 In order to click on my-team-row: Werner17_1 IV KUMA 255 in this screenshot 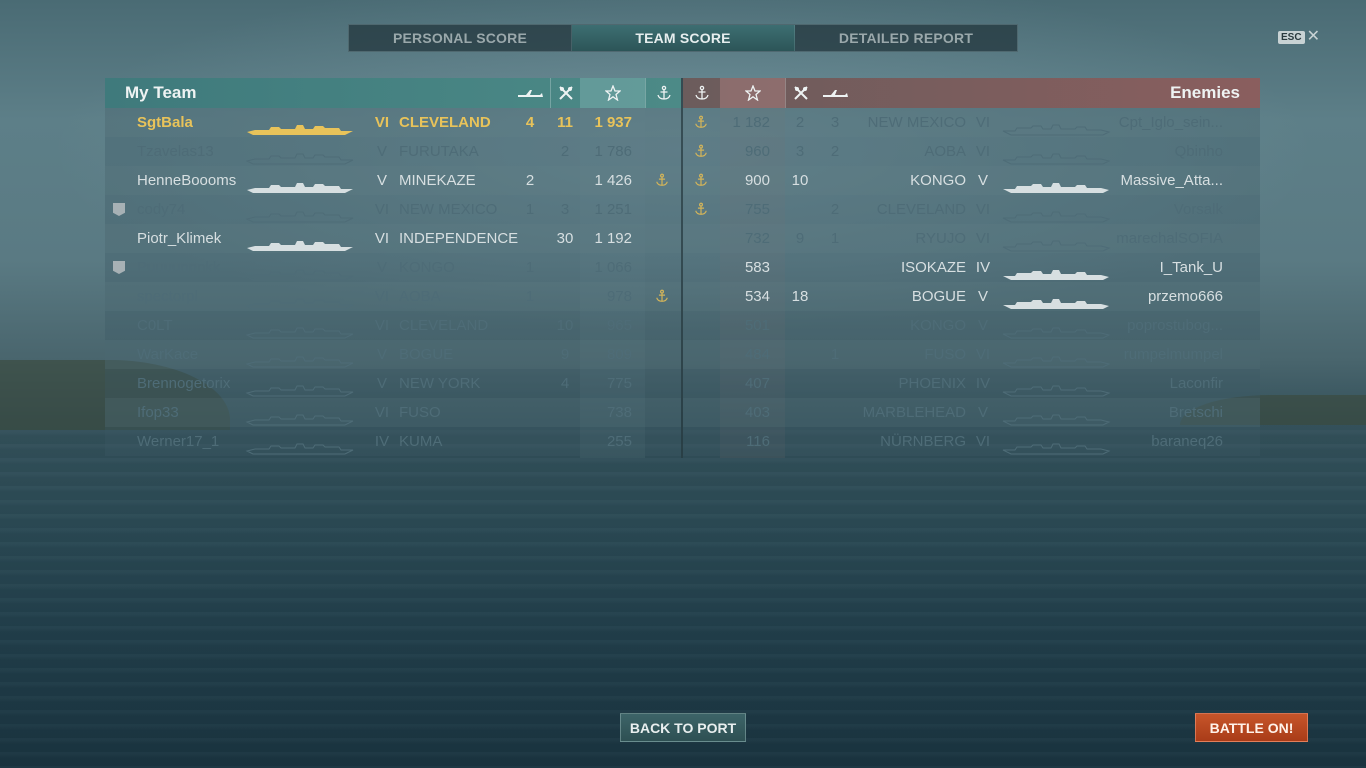, I will do `click(393, 441)`.